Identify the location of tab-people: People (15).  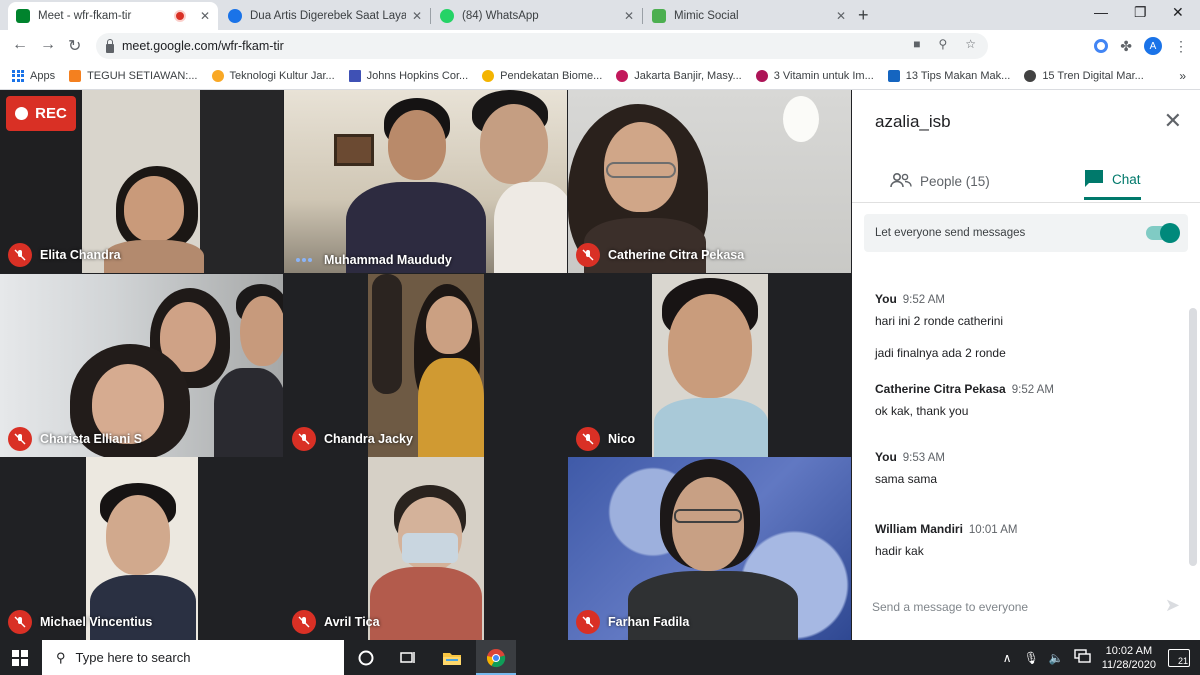
(945, 181).